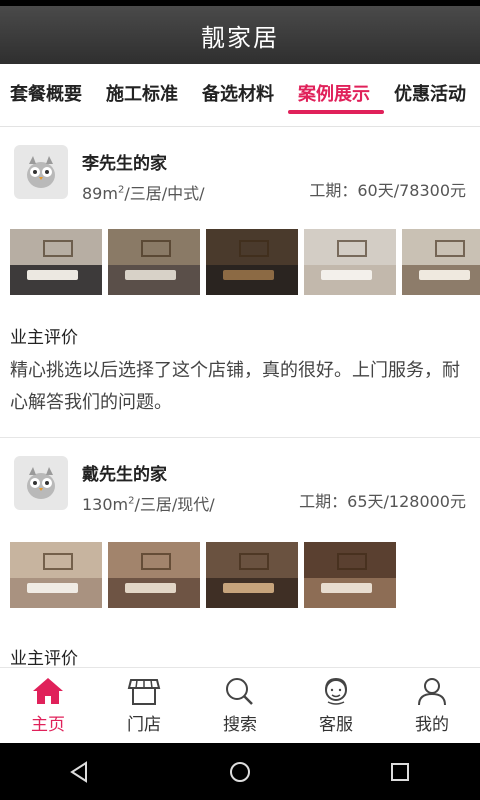  I want to click on system-recents-button, so click(400, 772).